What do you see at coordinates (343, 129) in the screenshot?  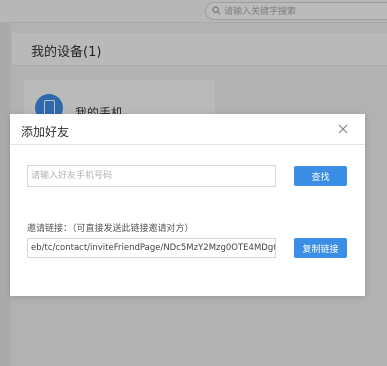 I see `close-icon` at bounding box center [343, 129].